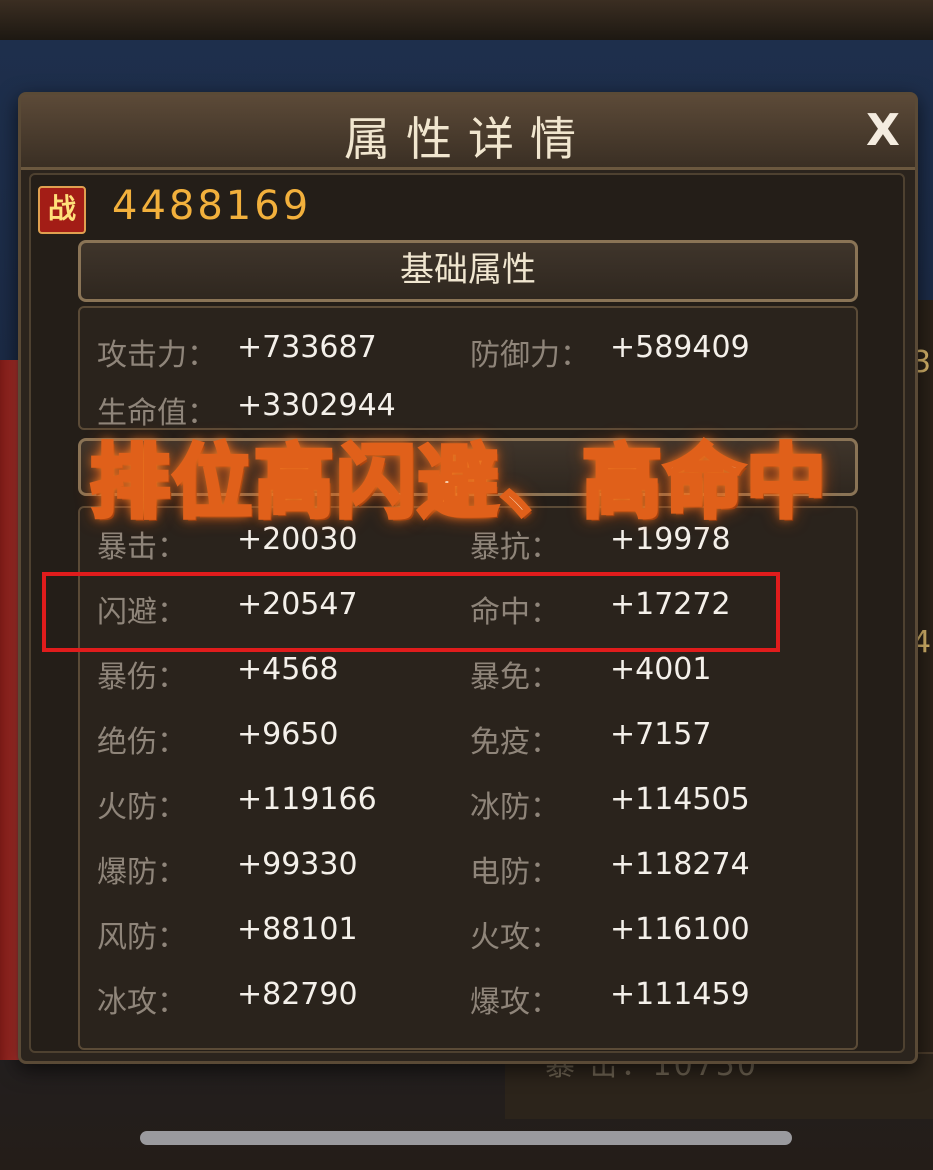  Describe the element at coordinates (466, 20) in the screenshot. I see `background-top-frame` at that location.